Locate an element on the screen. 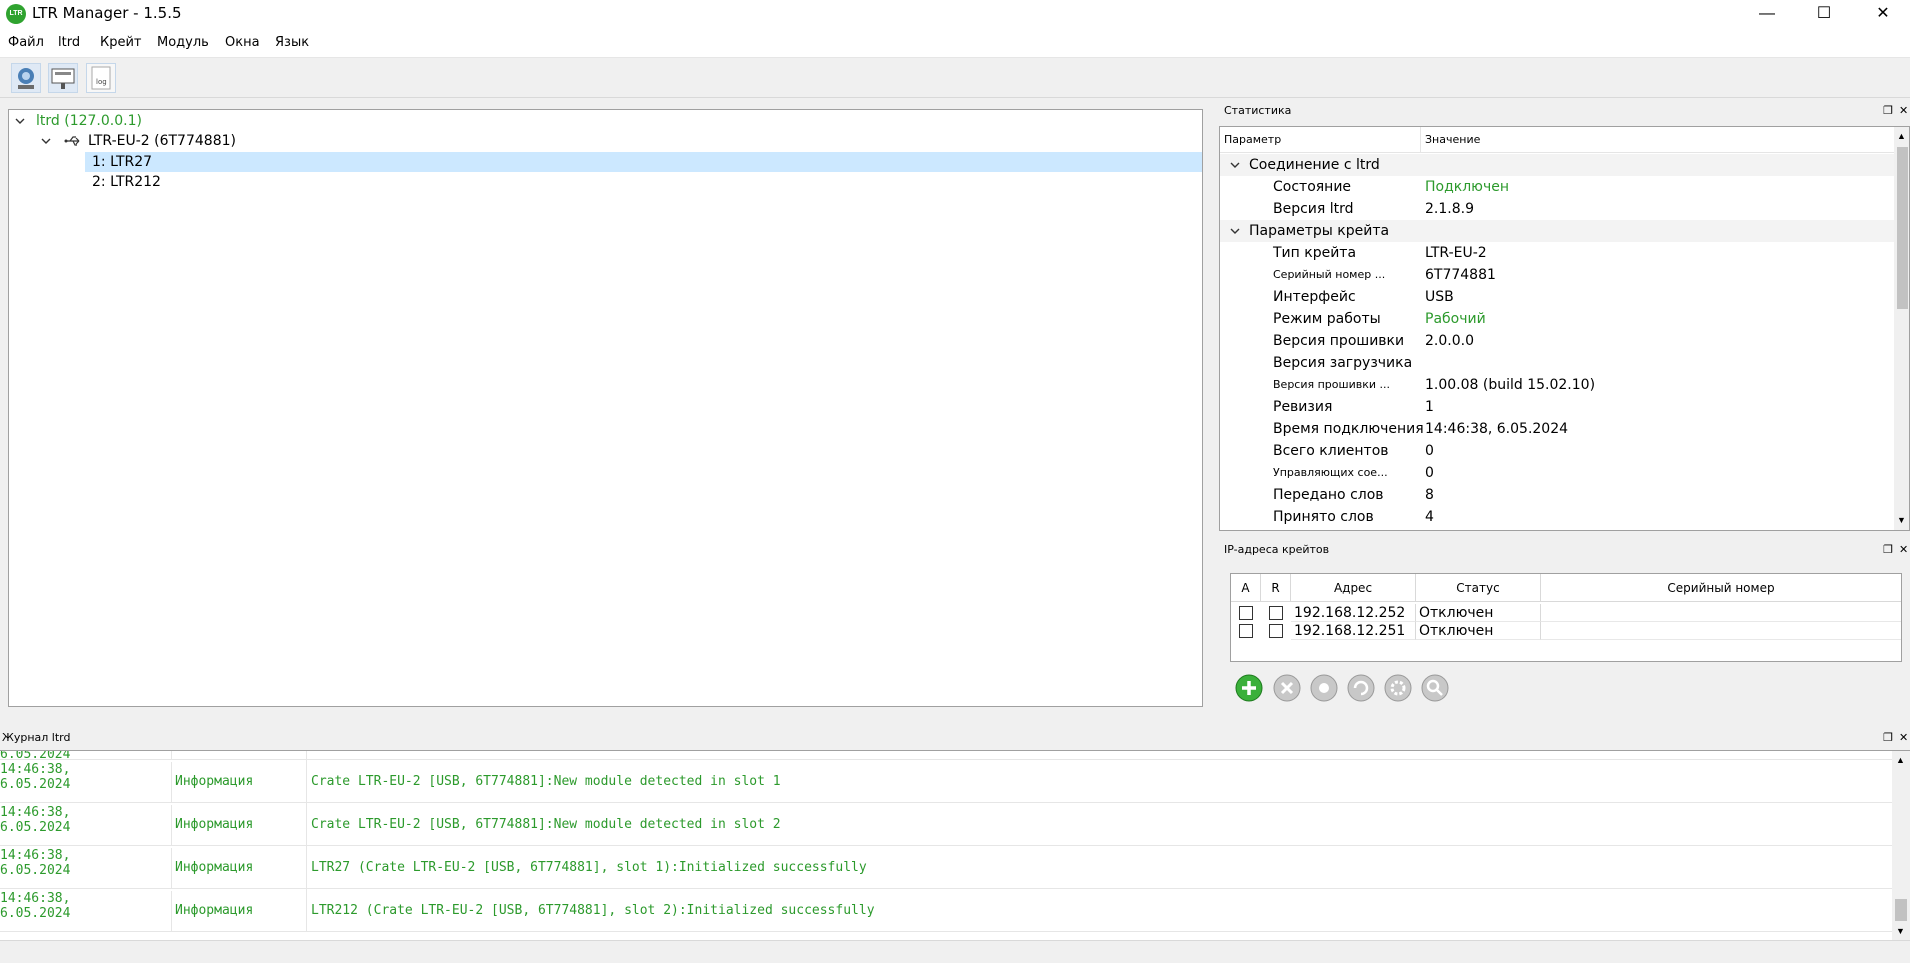 This screenshot has height=963, width=1910. search-icon is located at coordinates (1435, 688).